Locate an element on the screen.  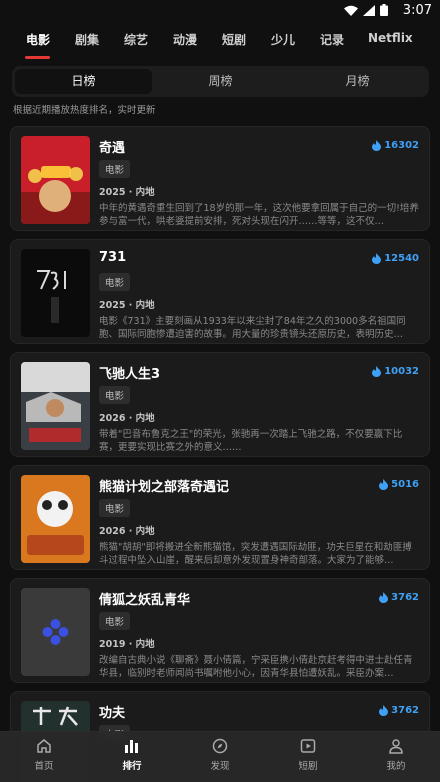
movie-title: 熊猫计划之部落奇遇记 is located at coordinates (164, 487).